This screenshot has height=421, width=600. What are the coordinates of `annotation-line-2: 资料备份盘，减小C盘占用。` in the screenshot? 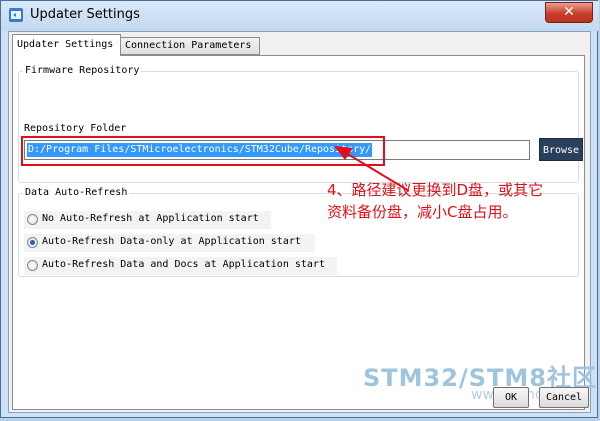 It's located at (422, 212).